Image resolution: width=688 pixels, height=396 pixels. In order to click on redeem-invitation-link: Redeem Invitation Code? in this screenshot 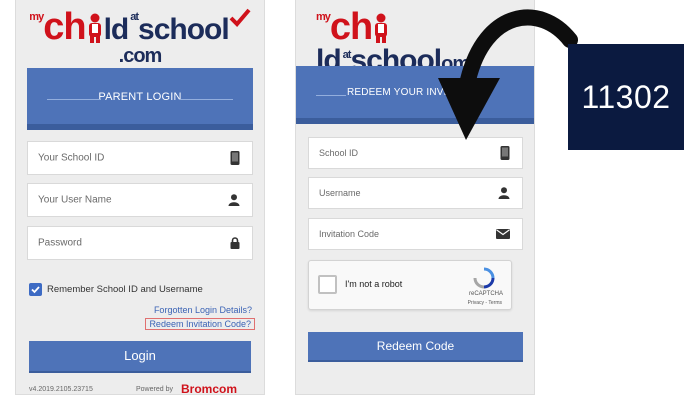, I will do `click(200, 324)`.